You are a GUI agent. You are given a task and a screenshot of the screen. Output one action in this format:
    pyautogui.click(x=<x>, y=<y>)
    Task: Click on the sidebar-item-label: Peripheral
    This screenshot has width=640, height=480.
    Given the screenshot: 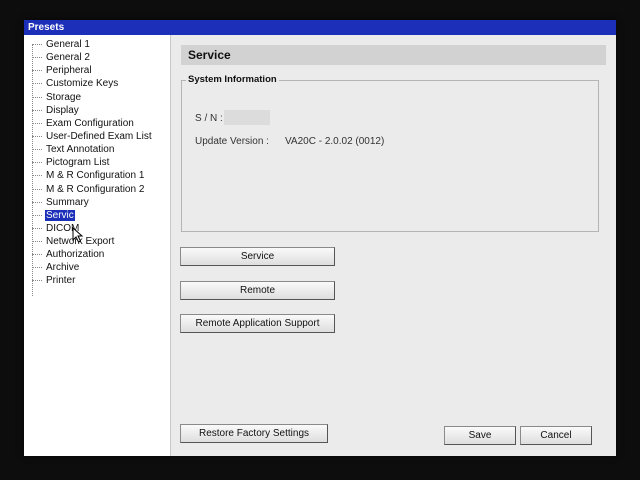 What is the action you would take?
    pyautogui.click(x=69, y=70)
    